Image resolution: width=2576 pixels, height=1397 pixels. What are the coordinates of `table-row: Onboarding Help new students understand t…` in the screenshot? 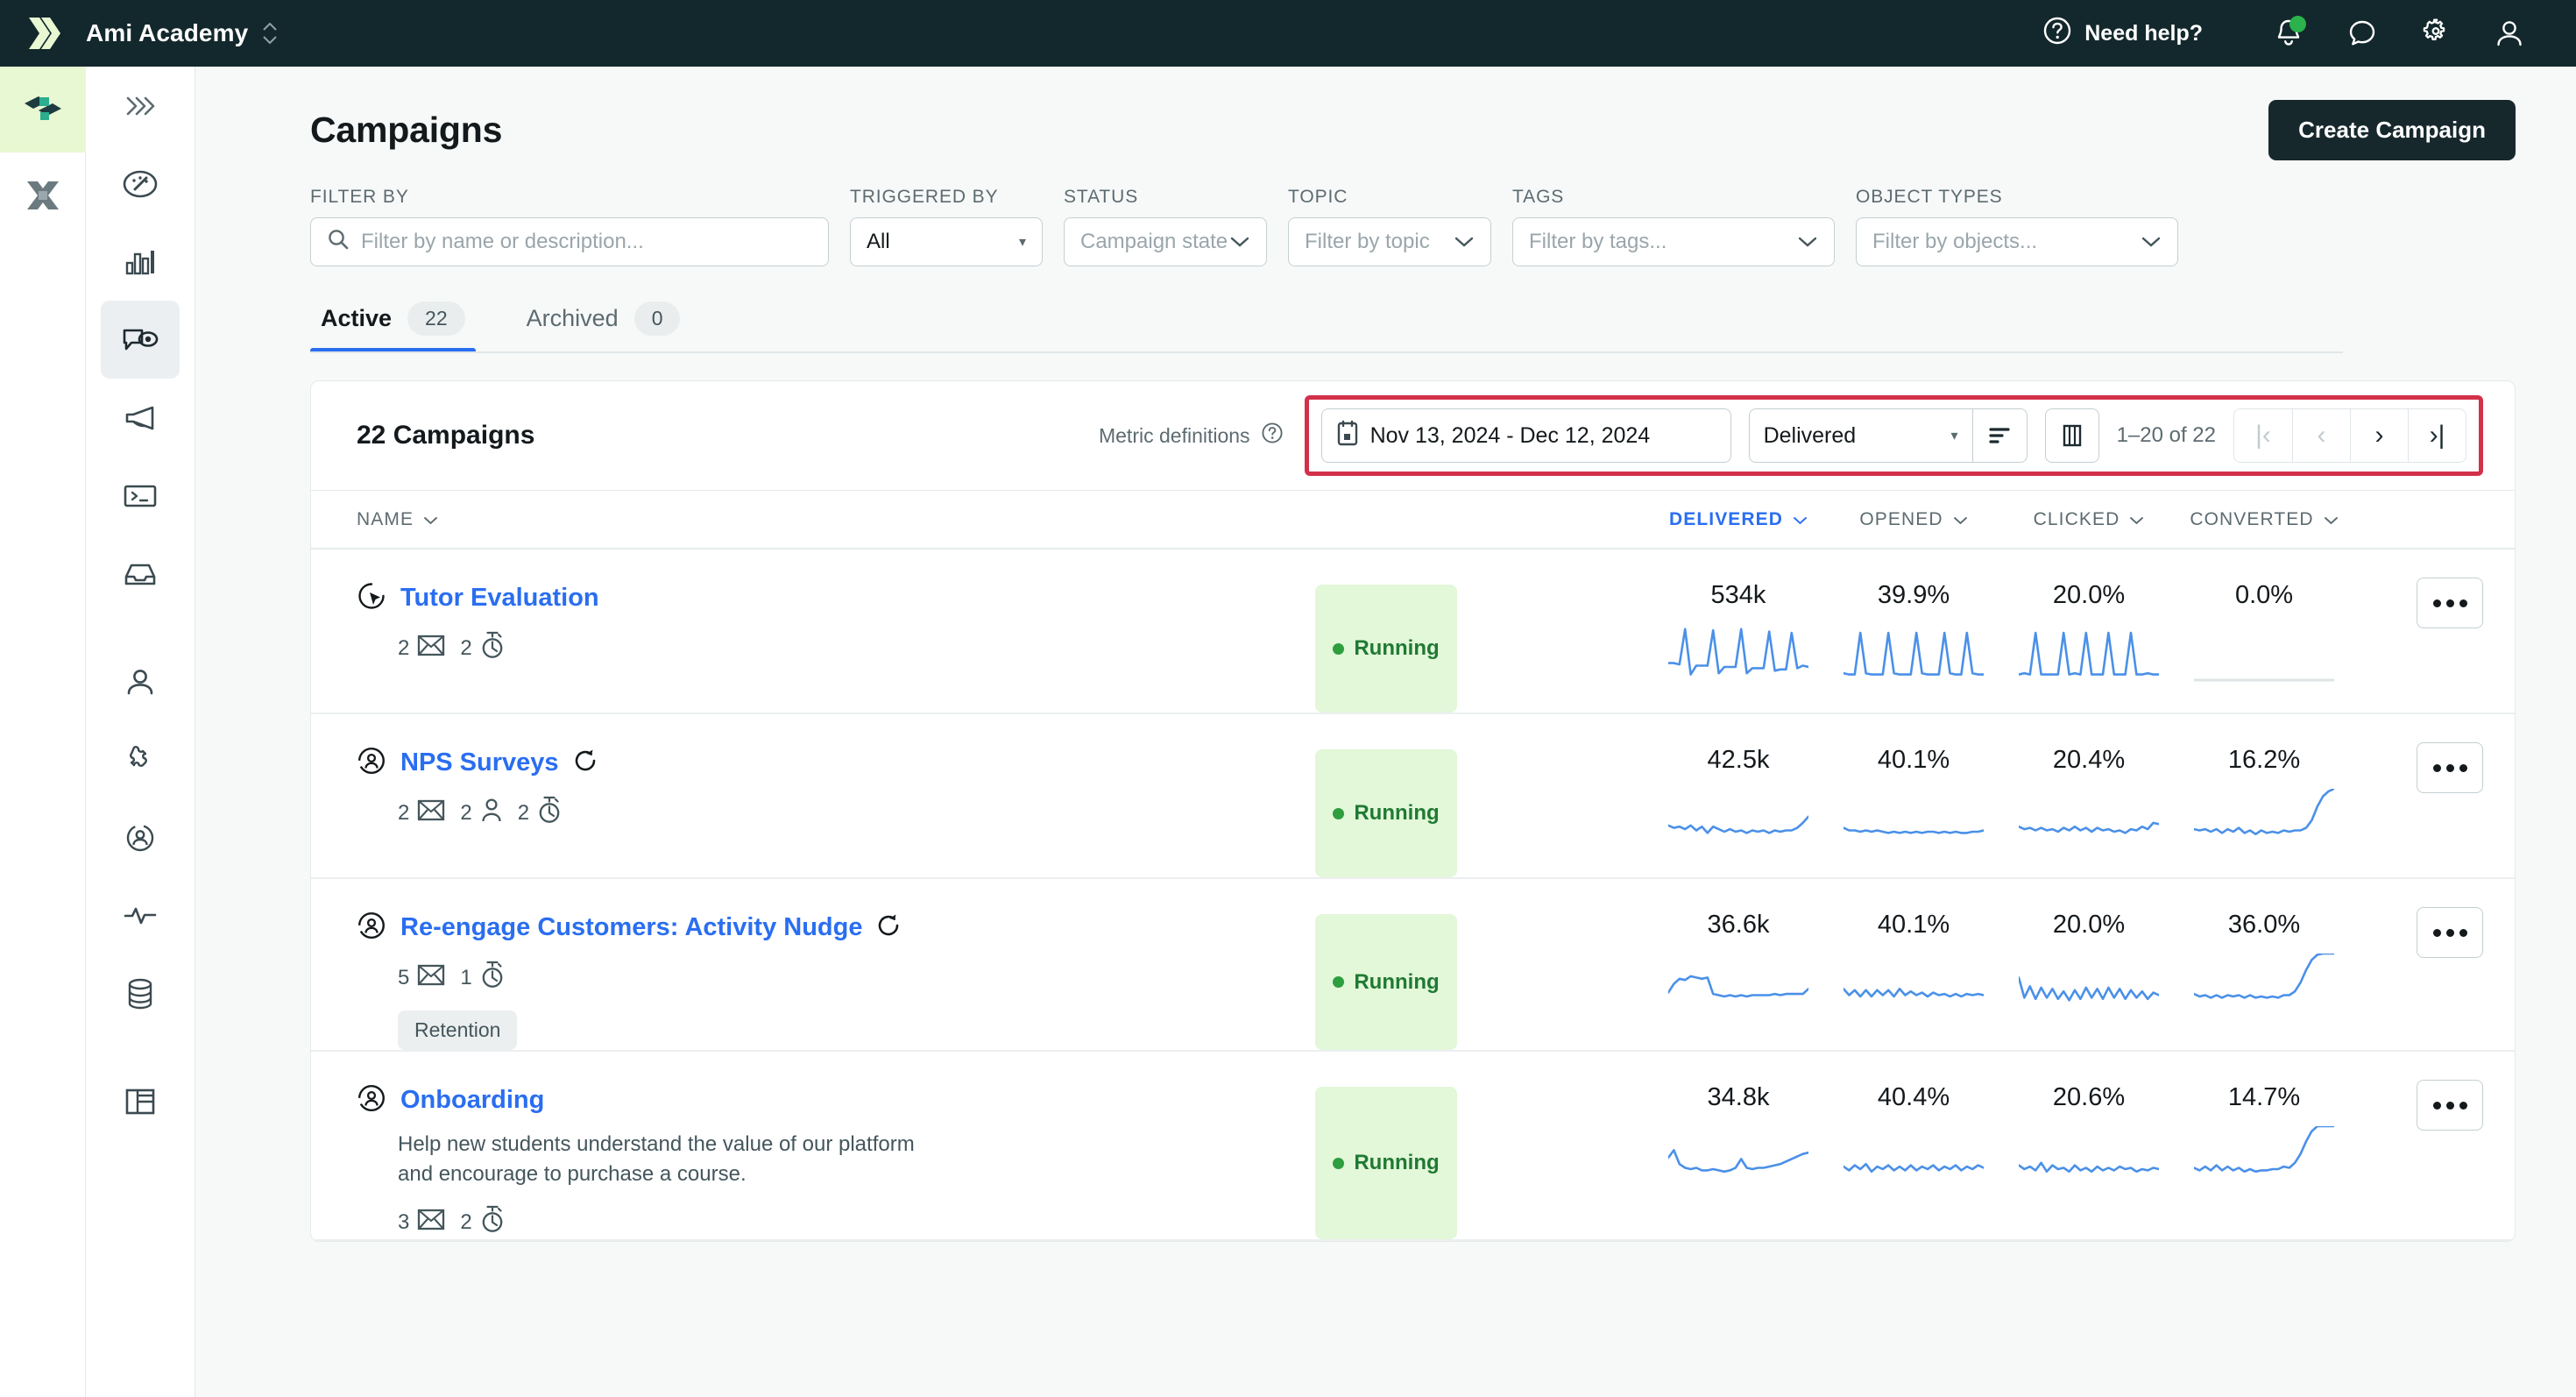 It's located at (1413, 1147).